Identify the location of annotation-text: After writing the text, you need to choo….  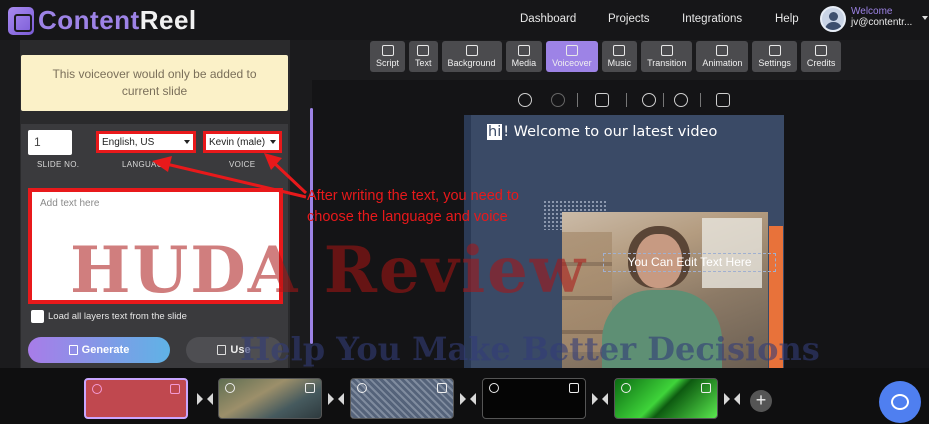
(413, 206).